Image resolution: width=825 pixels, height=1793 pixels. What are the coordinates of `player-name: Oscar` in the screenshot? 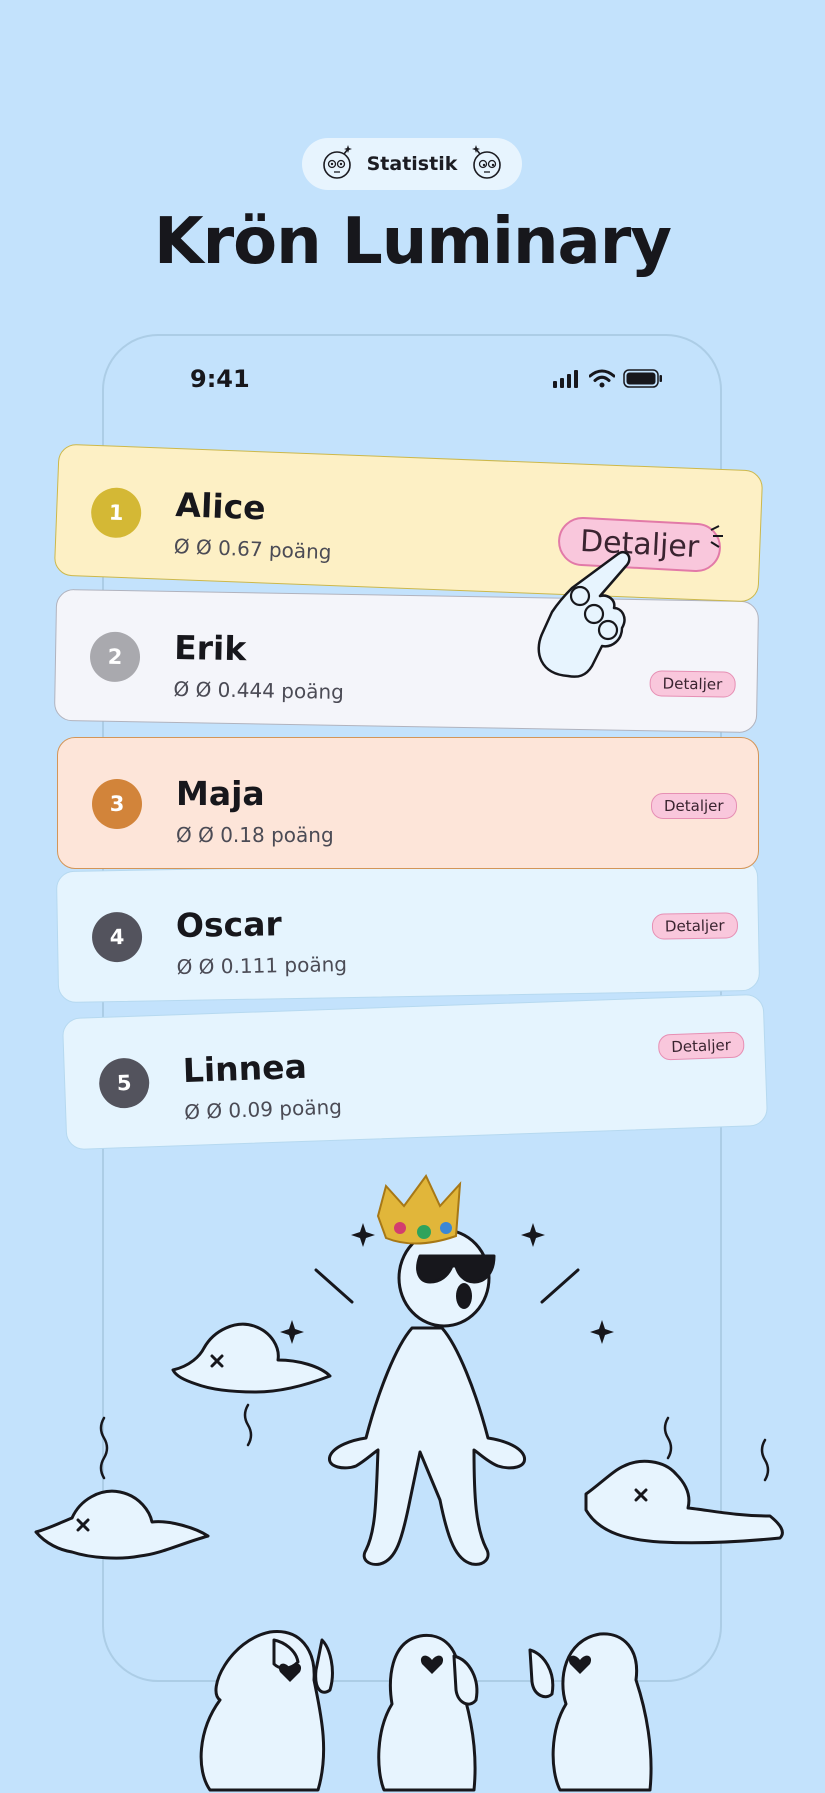 It's located at (229, 925).